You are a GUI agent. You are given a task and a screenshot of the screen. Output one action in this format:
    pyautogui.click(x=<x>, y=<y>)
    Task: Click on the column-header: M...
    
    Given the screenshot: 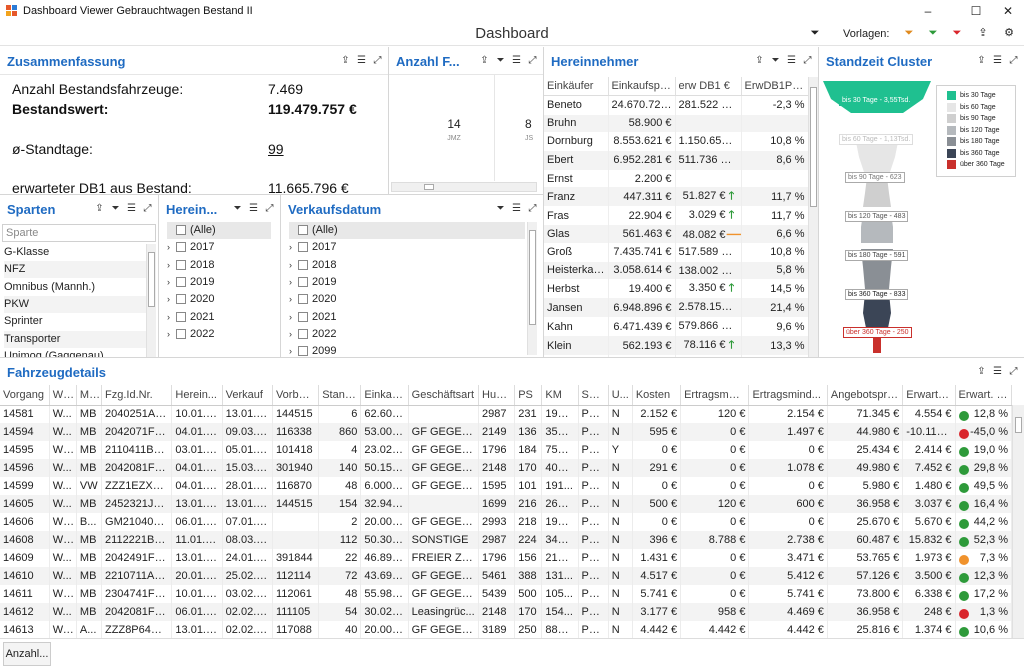 What is the action you would take?
    pyautogui.click(x=89, y=395)
    